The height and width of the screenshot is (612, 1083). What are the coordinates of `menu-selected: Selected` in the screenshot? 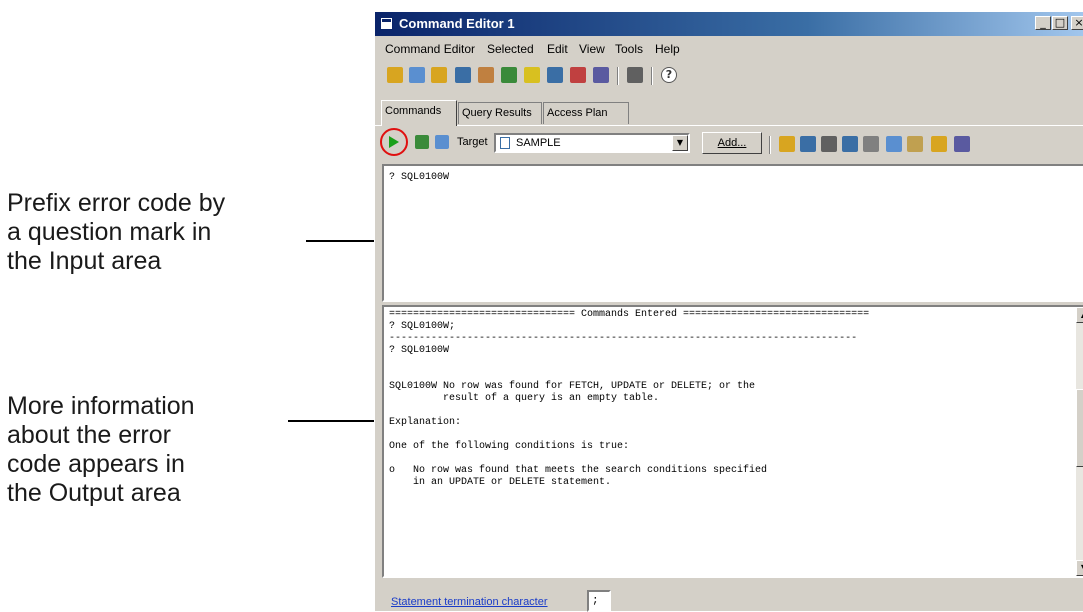 It's located at (510, 49).